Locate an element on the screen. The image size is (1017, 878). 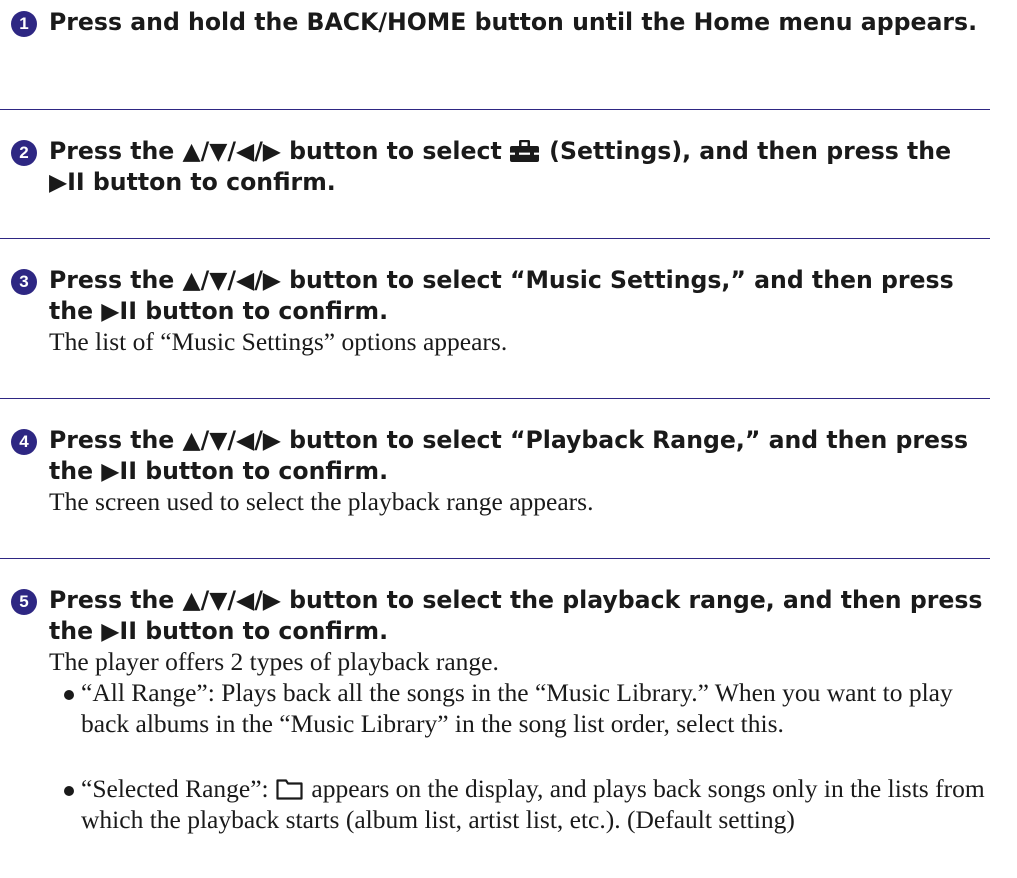
step-number-badge: 4 is located at coordinates (24, 442).